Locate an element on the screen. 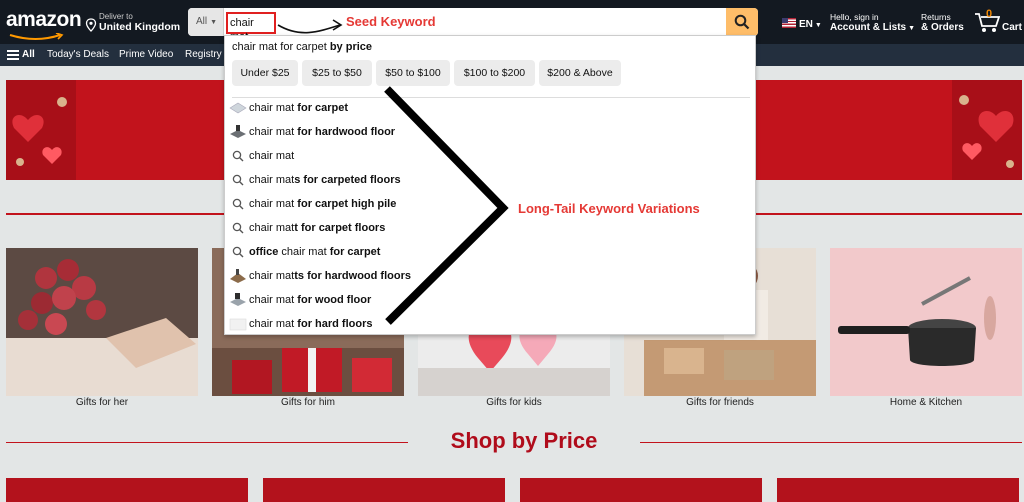 The image size is (1024, 502). nav-todays-deals: Today's Deals is located at coordinates (78, 54).